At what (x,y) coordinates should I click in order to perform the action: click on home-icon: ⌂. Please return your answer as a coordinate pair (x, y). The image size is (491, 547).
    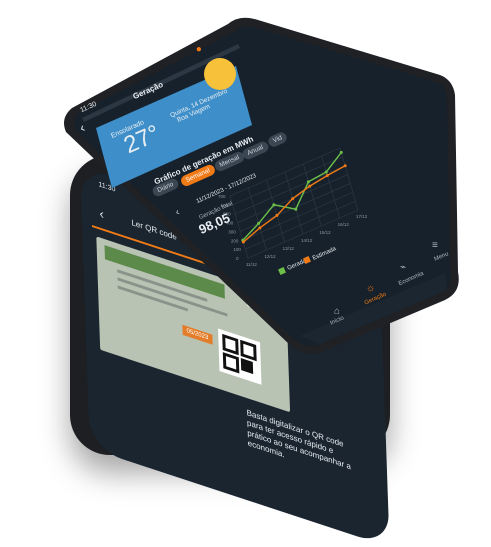
    Looking at the image, I should click on (337, 311).